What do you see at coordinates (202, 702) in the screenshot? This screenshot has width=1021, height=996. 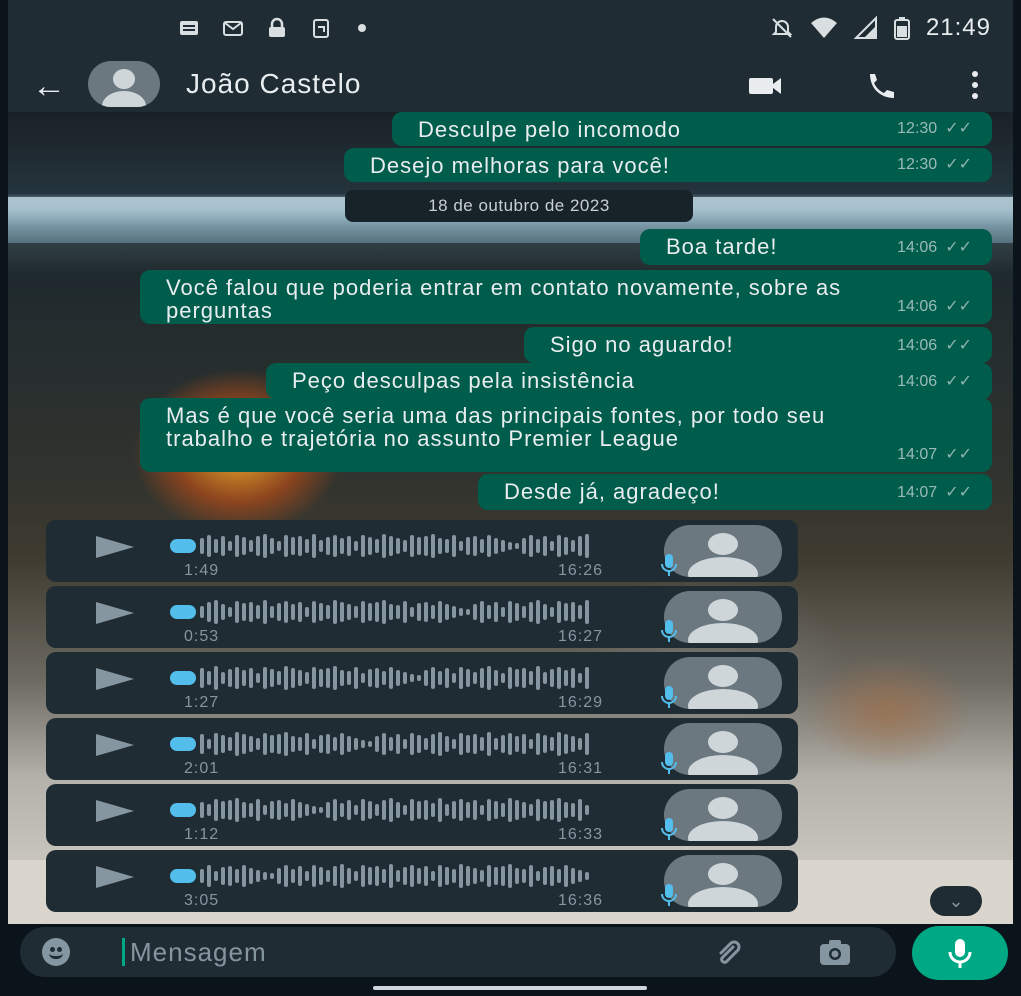 I see `audio-duration: 1:27` at bounding box center [202, 702].